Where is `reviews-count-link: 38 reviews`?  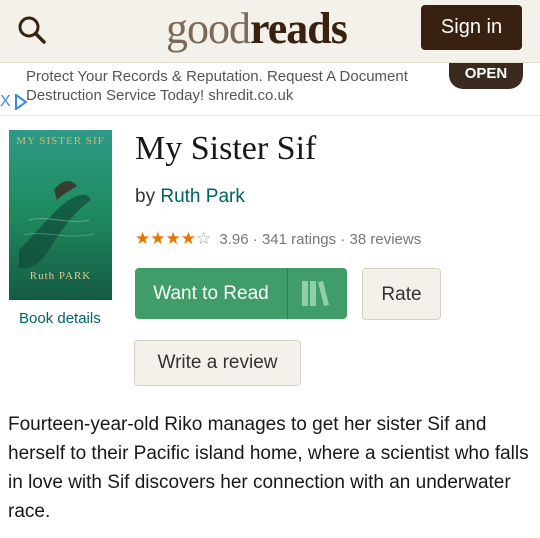 reviews-count-link: 38 reviews is located at coordinates (386, 239).